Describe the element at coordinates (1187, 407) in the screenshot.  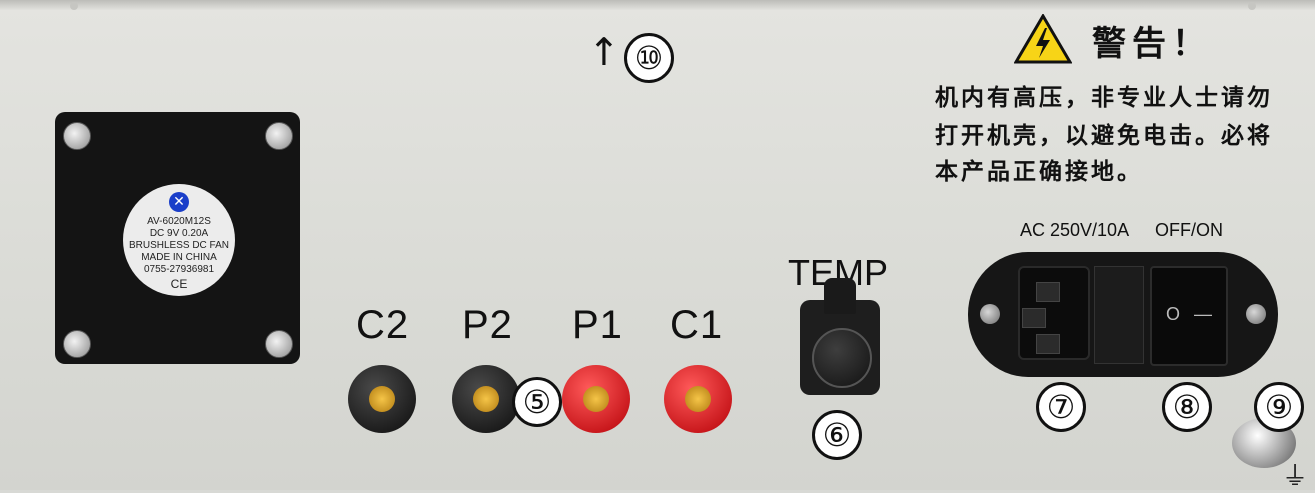
I see `callout-8: ⑧` at that location.